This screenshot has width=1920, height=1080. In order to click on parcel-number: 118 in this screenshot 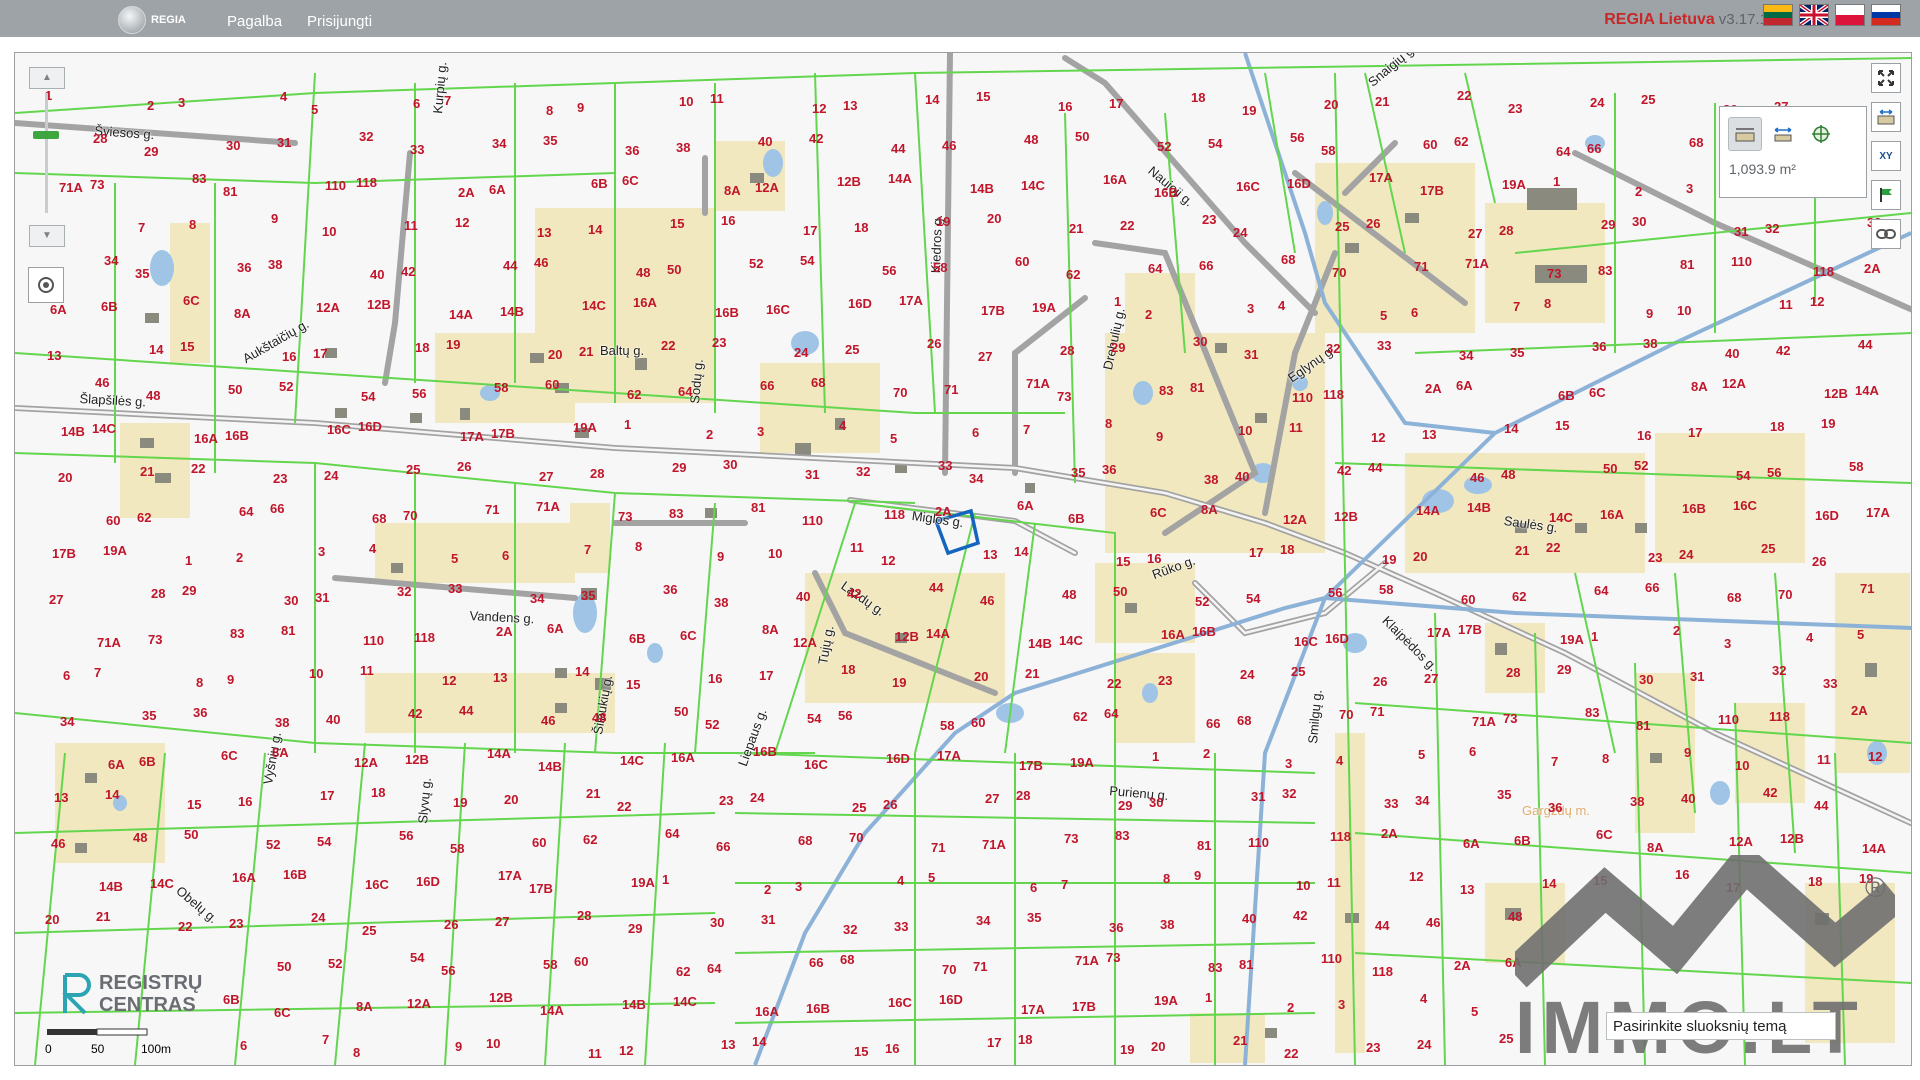, I will do `click(1340, 836)`.